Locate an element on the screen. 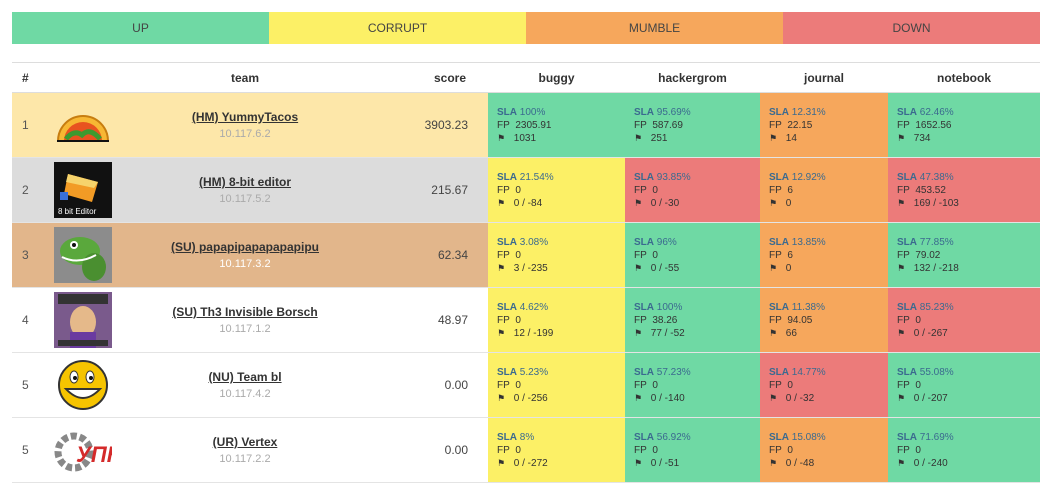 The width and height of the screenshot is (1052, 494). team-cell: (SU) papapipapapapapipu 10.117.3.2 is located at coordinates (245, 255).